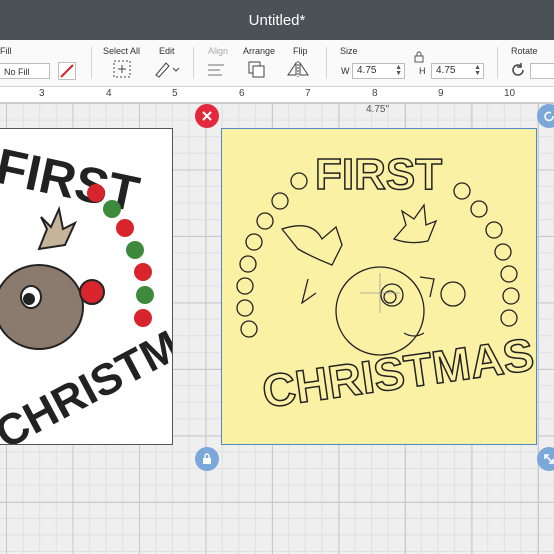 This screenshot has width=554, height=554. I want to click on ruler-tick-label: 5, so click(175, 93).